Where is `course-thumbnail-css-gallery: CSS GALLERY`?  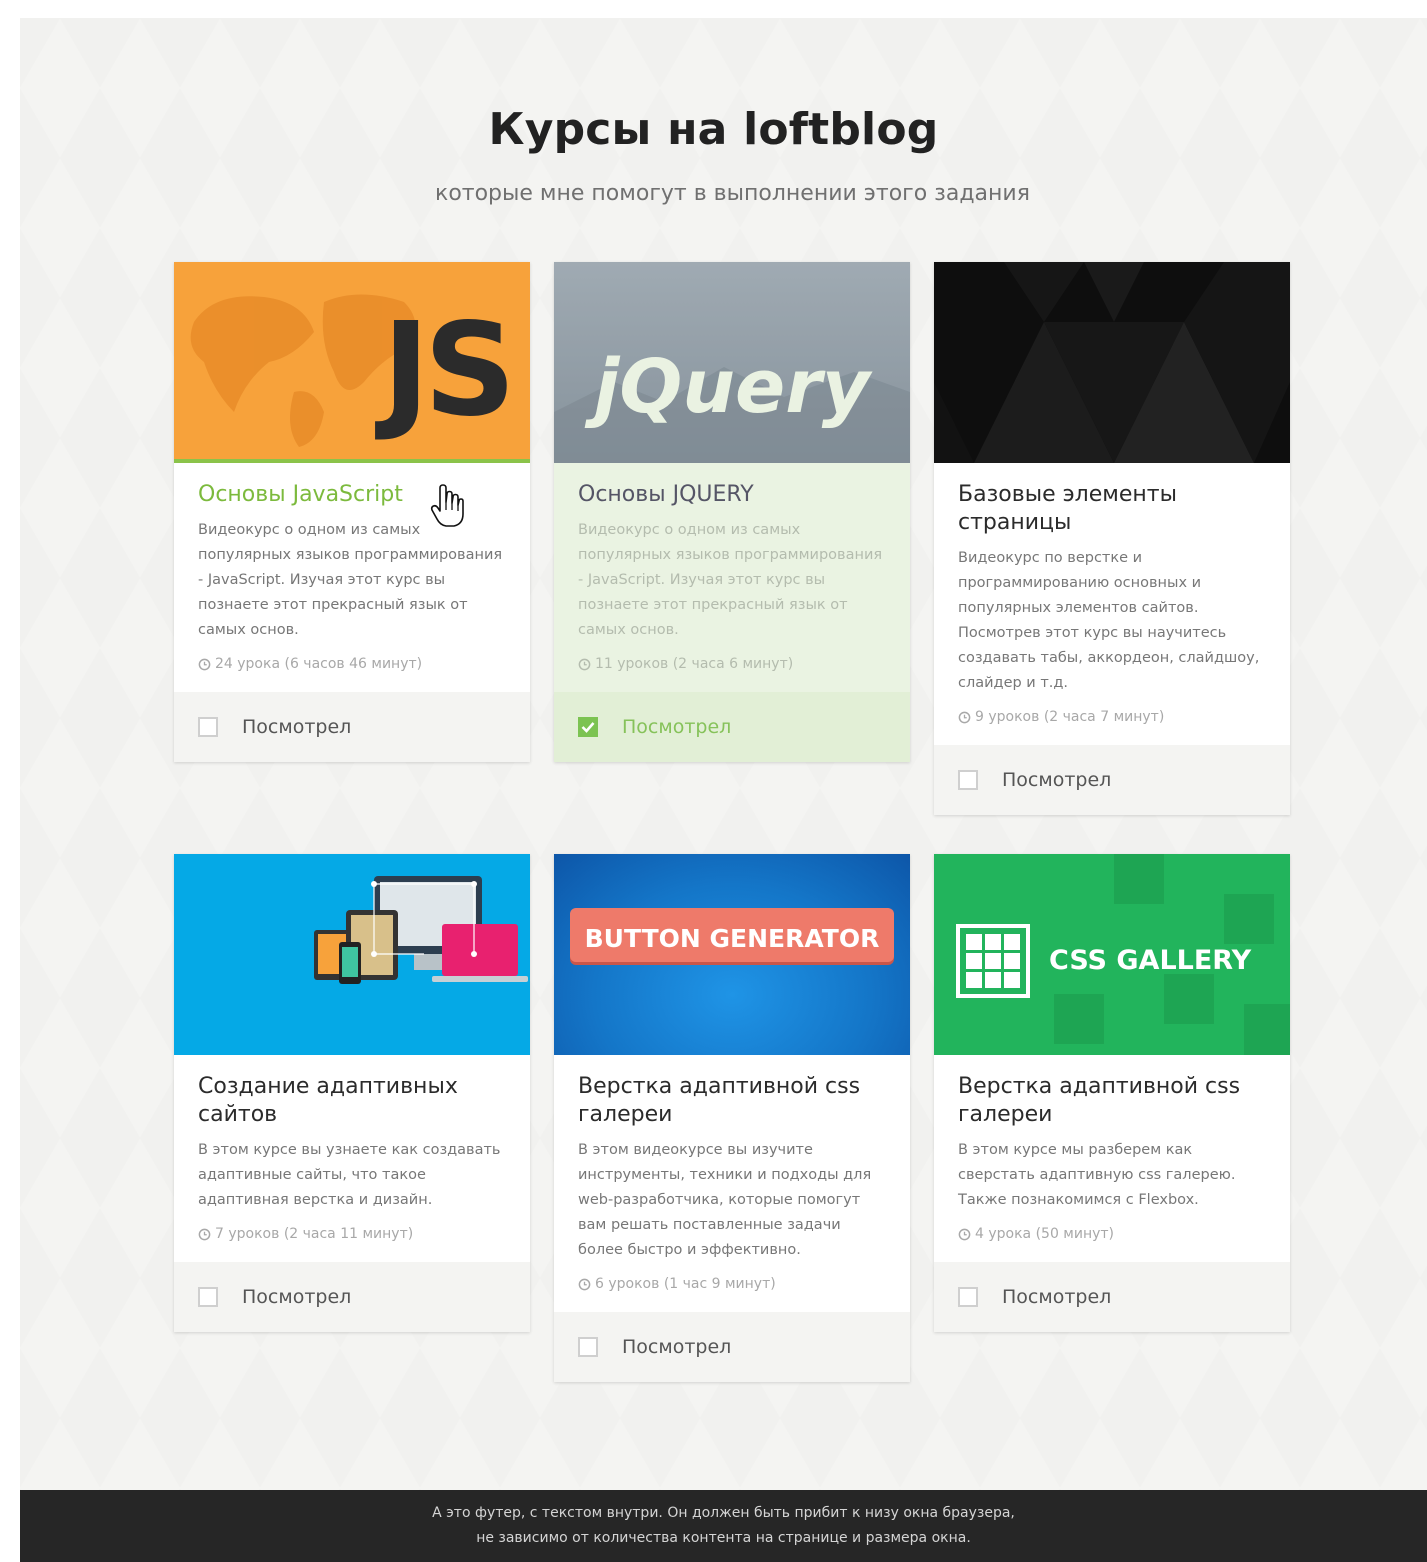
course-thumbnail-css-gallery: CSS GALLERY is located at coordinates (1112, 954).